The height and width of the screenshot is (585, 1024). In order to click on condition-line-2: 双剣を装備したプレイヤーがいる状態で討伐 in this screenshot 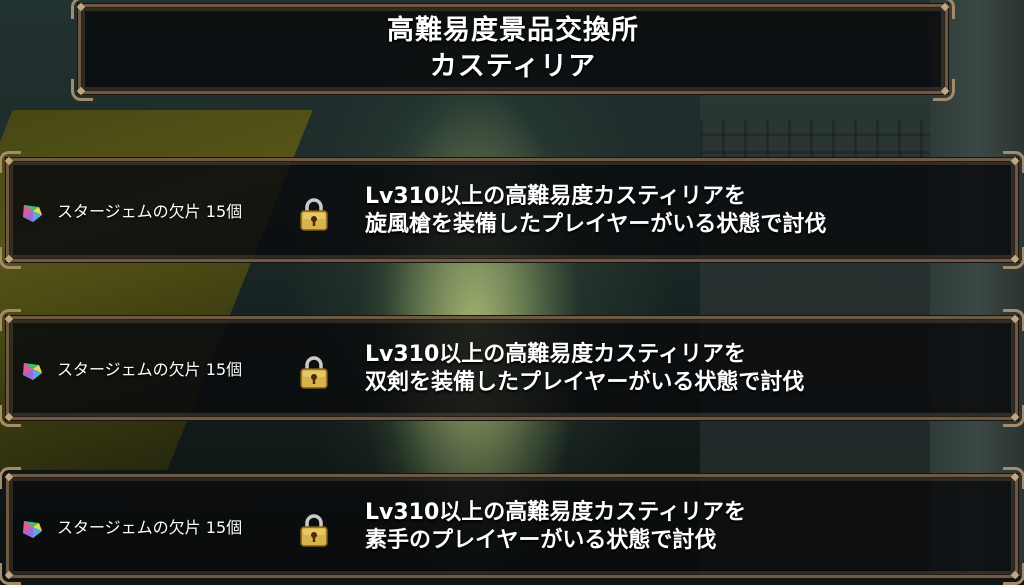, I will do `click(585, 382)`.